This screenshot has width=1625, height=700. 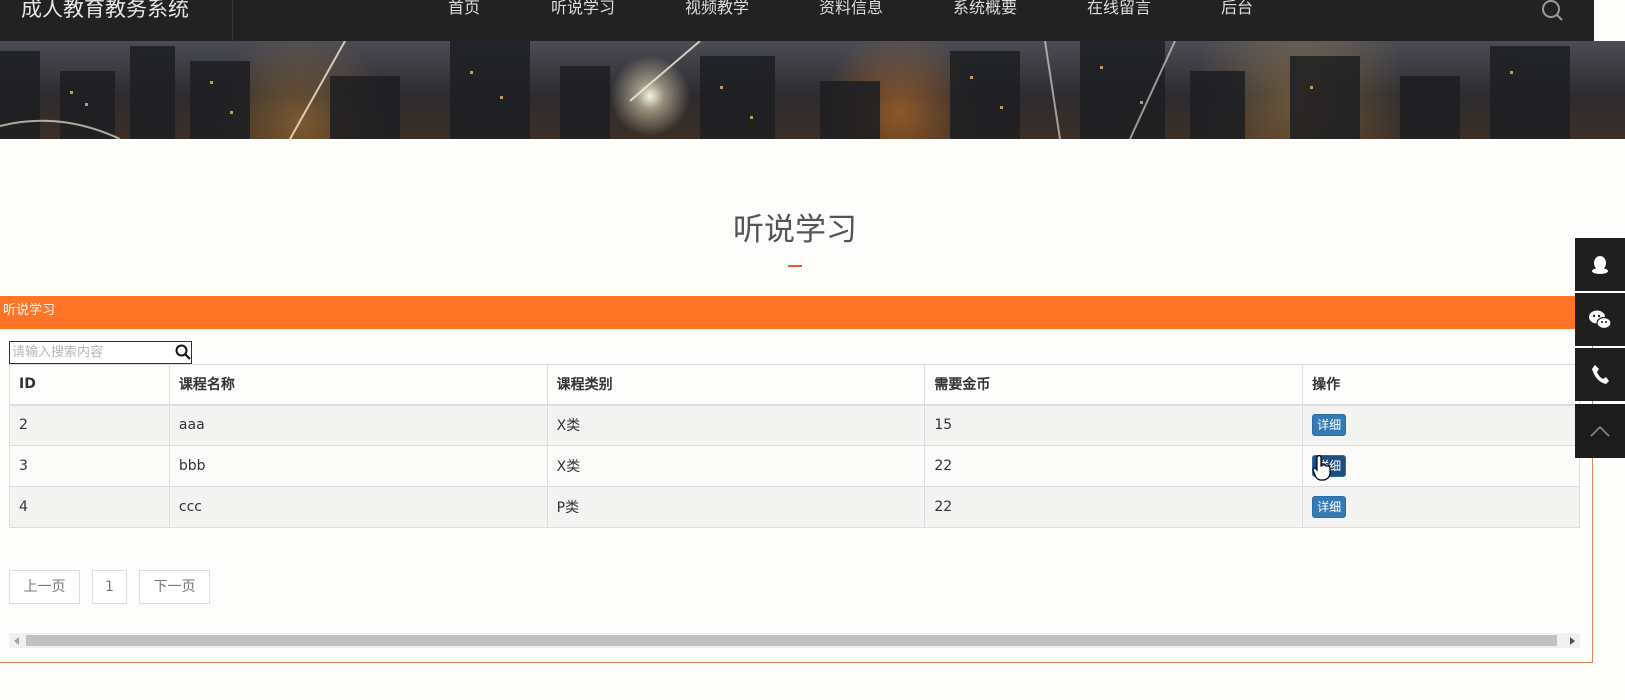 I want to click on phone-button, so click(x=1600, y=374).